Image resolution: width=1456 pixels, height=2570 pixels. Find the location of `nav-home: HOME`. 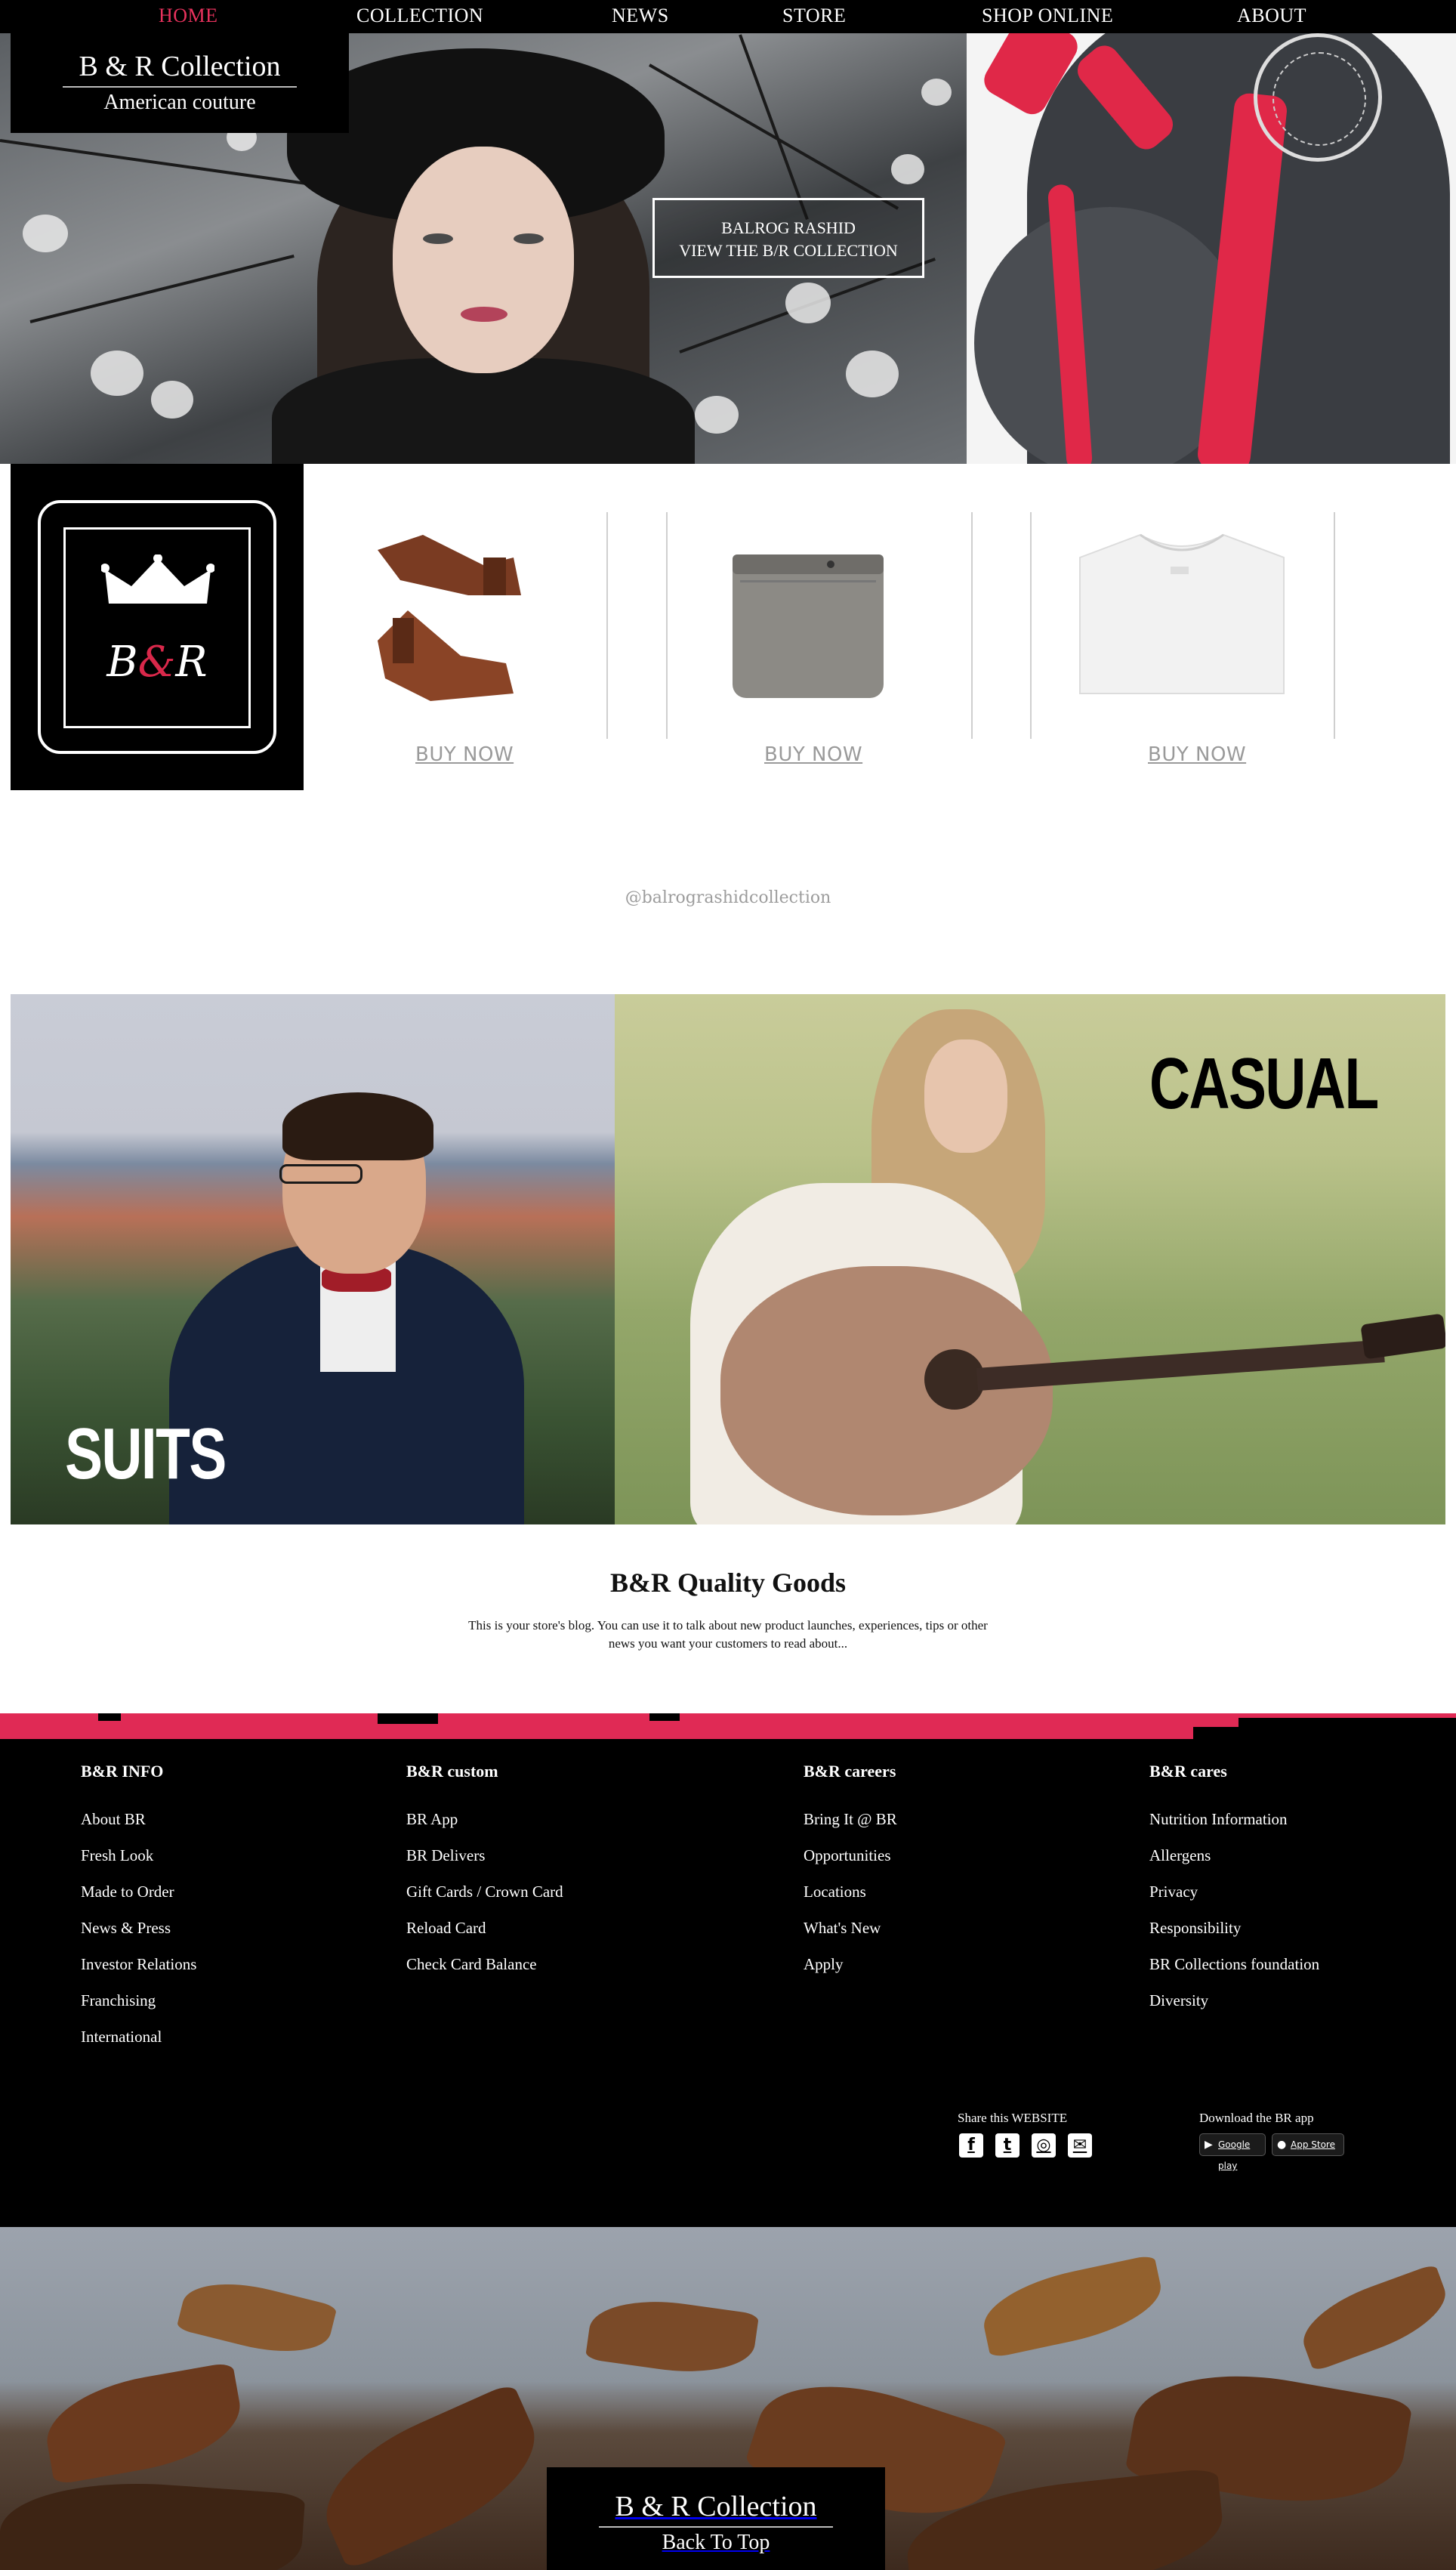

nav-home: HOME is located at coordinates (188, 16).